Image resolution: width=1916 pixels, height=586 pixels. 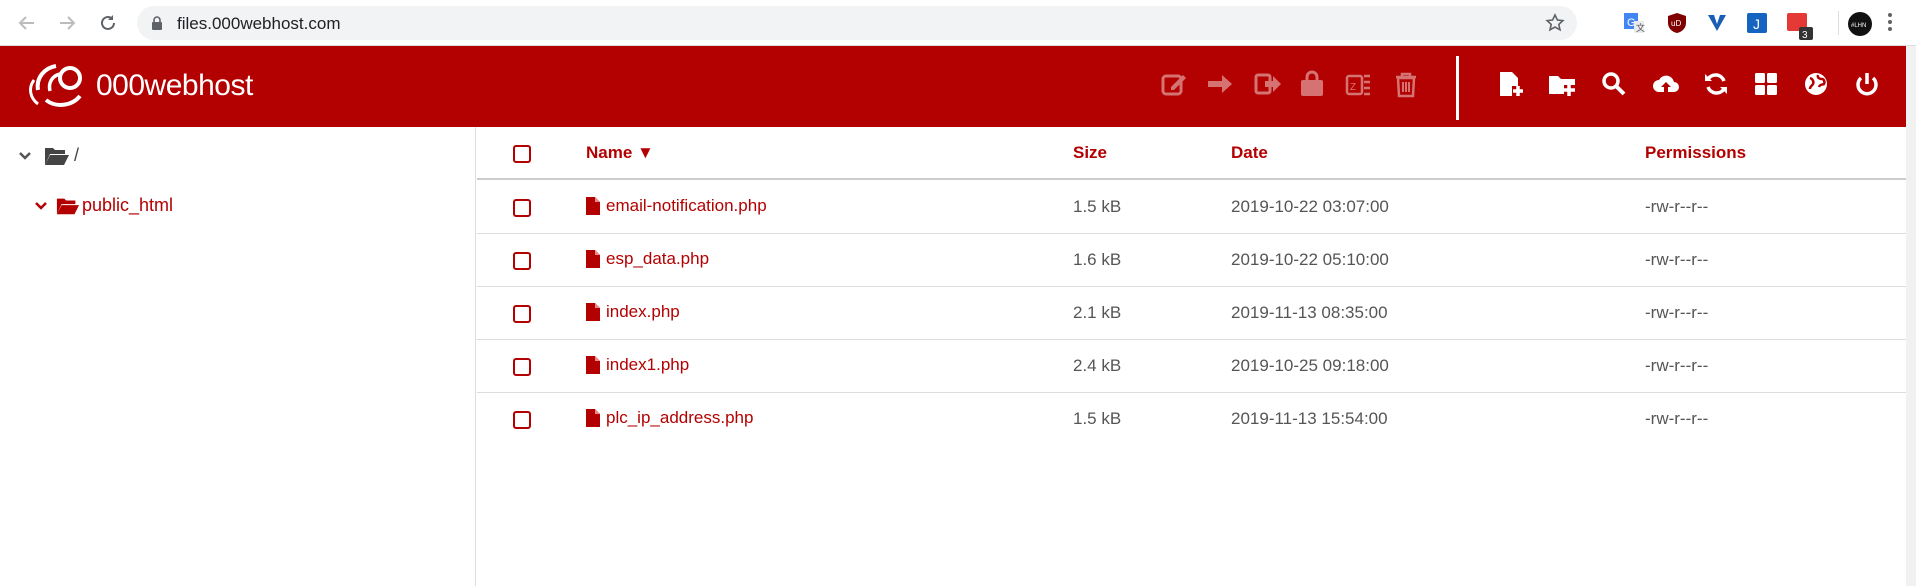 I want to click on bookmark-star-icon, so click(x=1555, y=23).